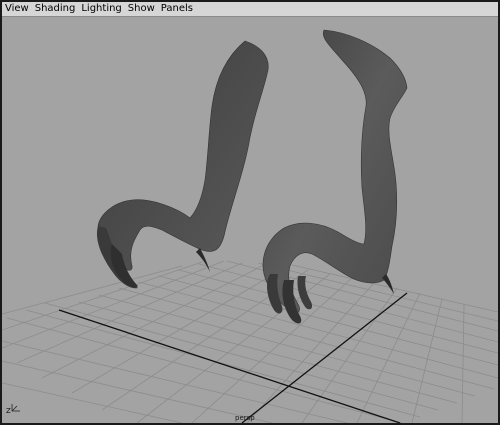  I want to click on axis-gizmo: Z, so click(16, 407).